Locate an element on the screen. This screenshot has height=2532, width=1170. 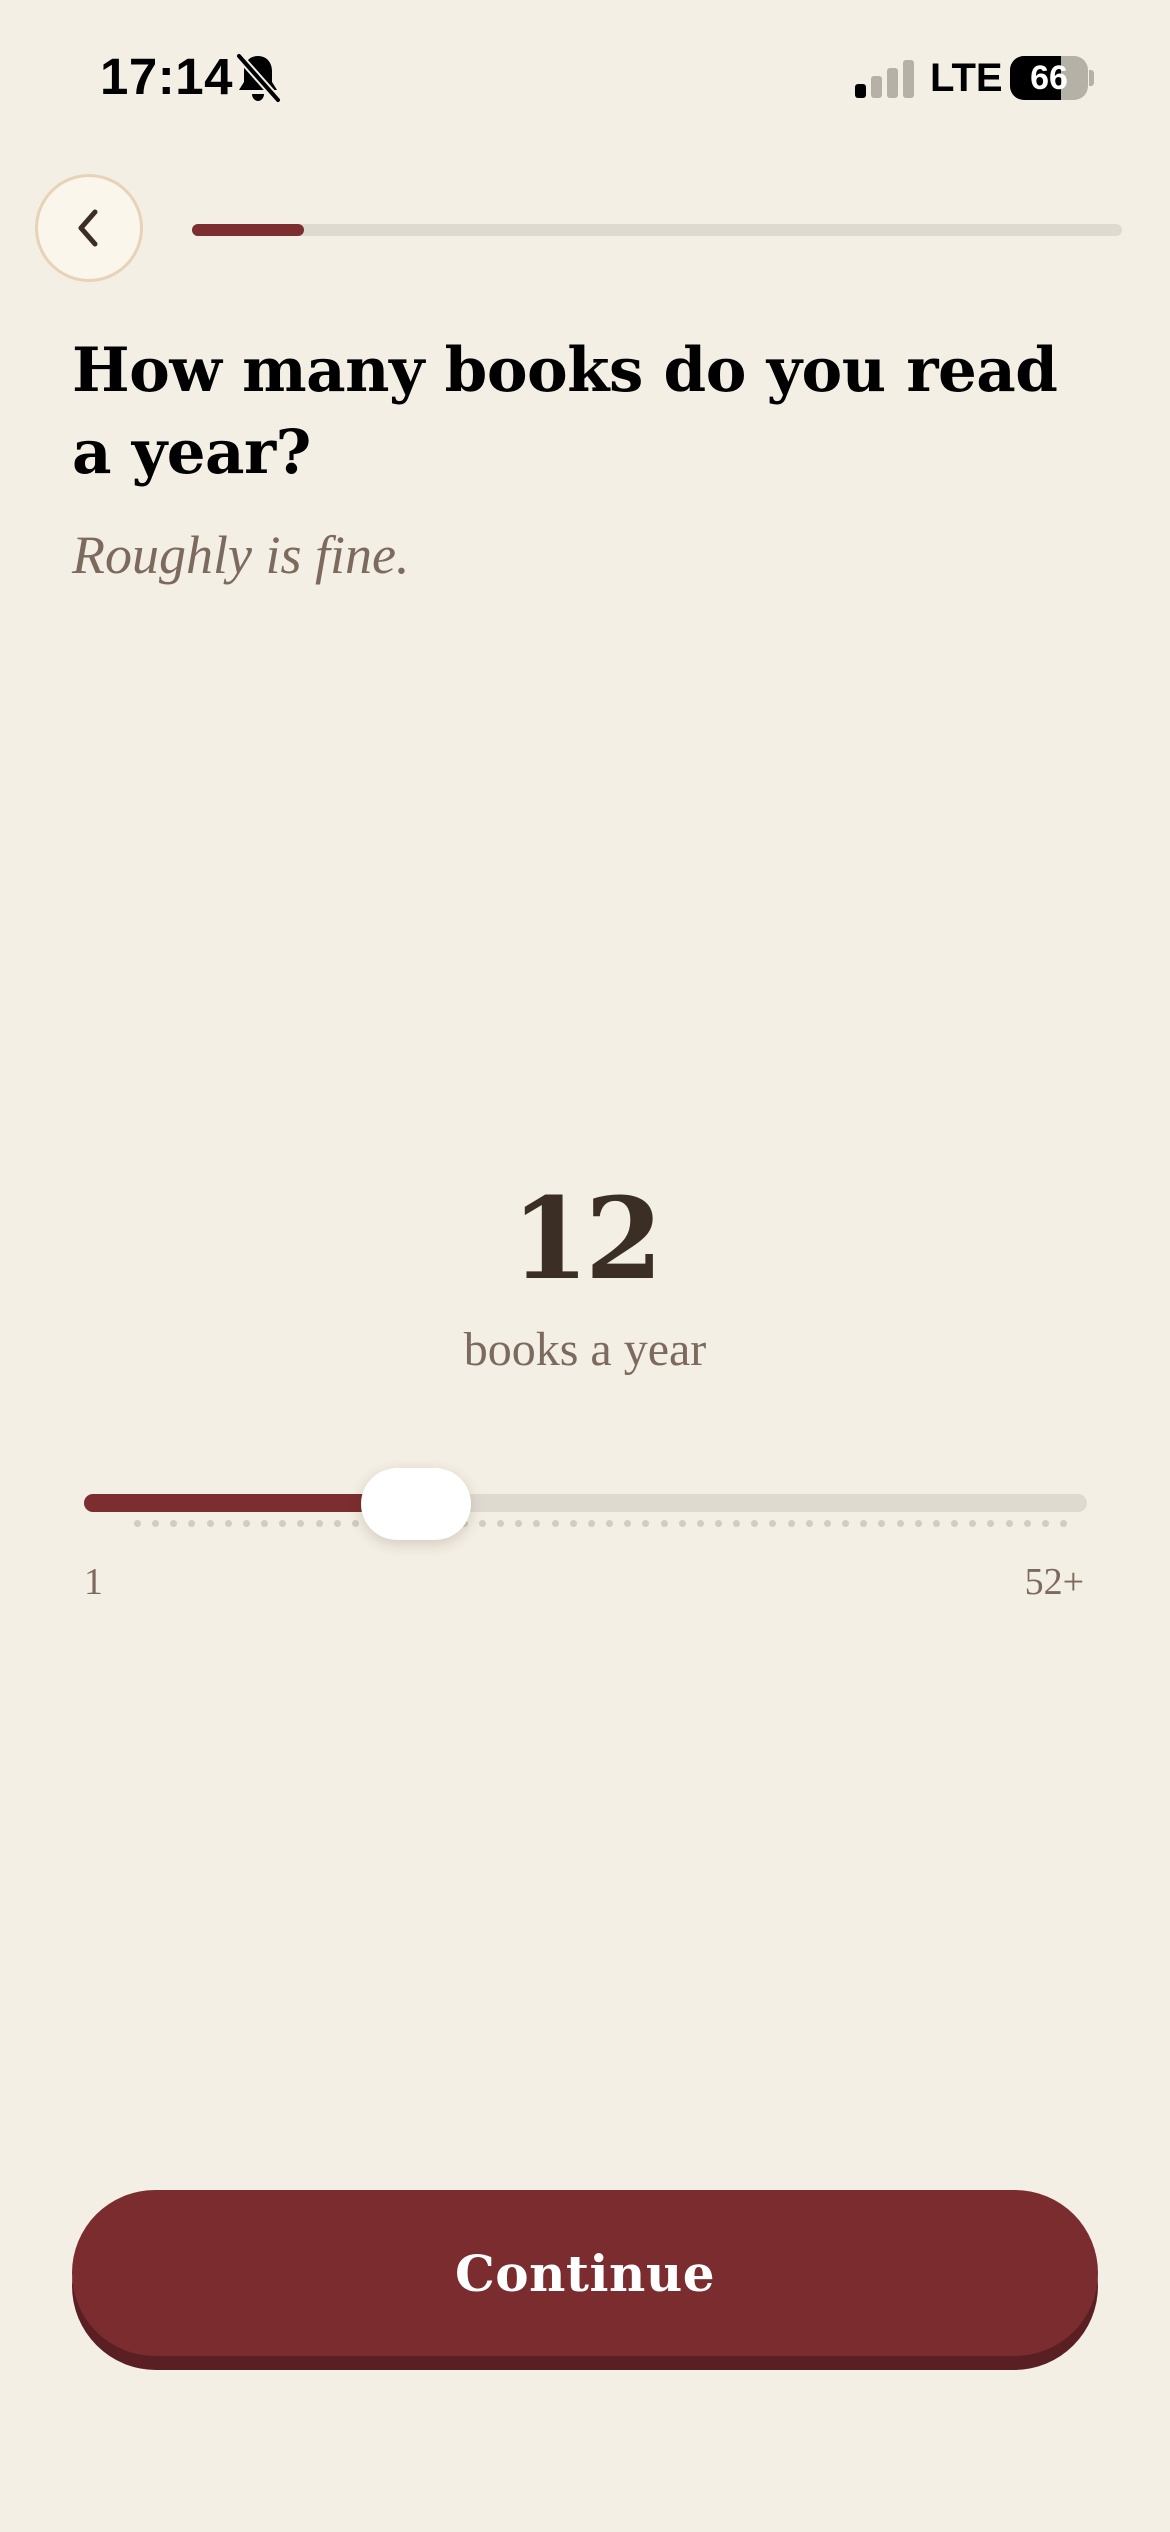
slider-ticks is located at coordinates (627, 1524).